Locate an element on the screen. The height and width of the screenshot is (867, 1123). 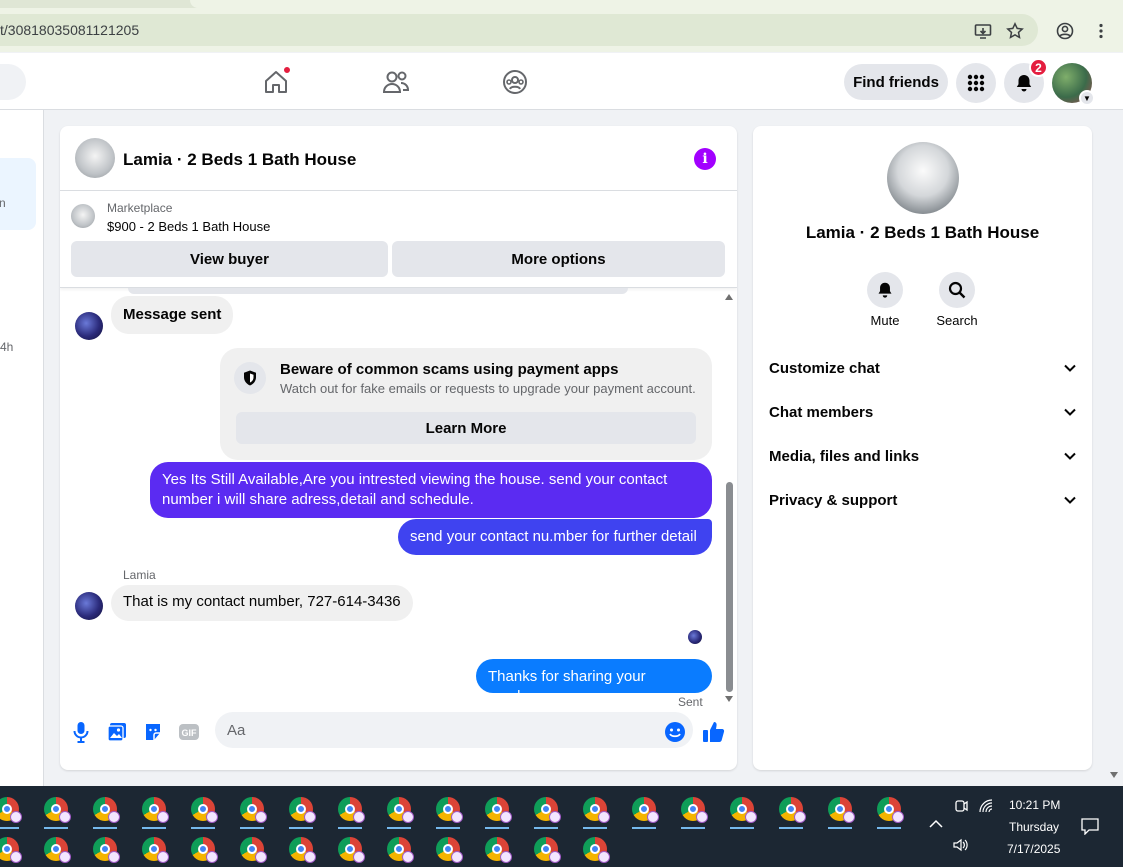
meet-now-icon is located at coordinates (961, 807).